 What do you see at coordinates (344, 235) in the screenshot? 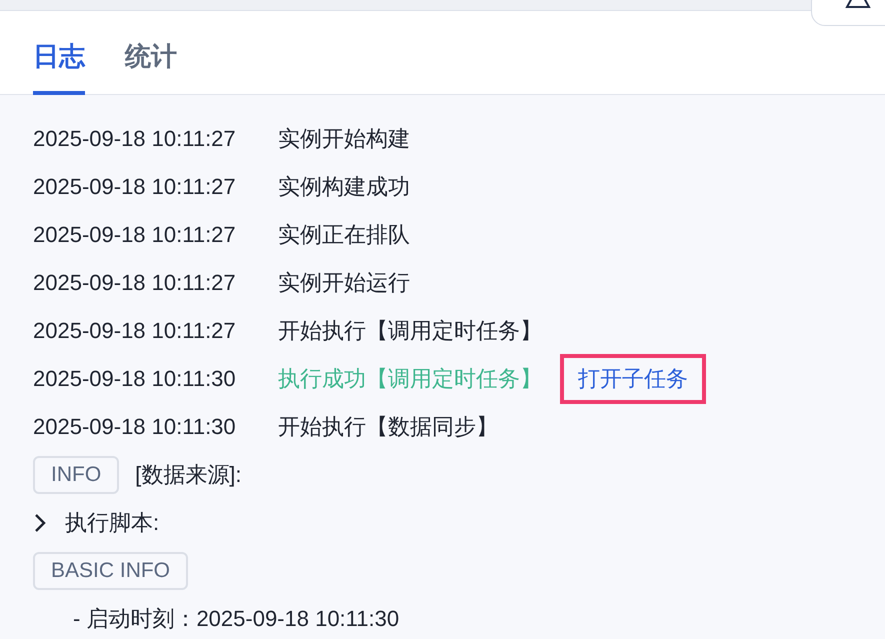
I see `log-message: 实例正在排队` at bounding box center [344, 235].